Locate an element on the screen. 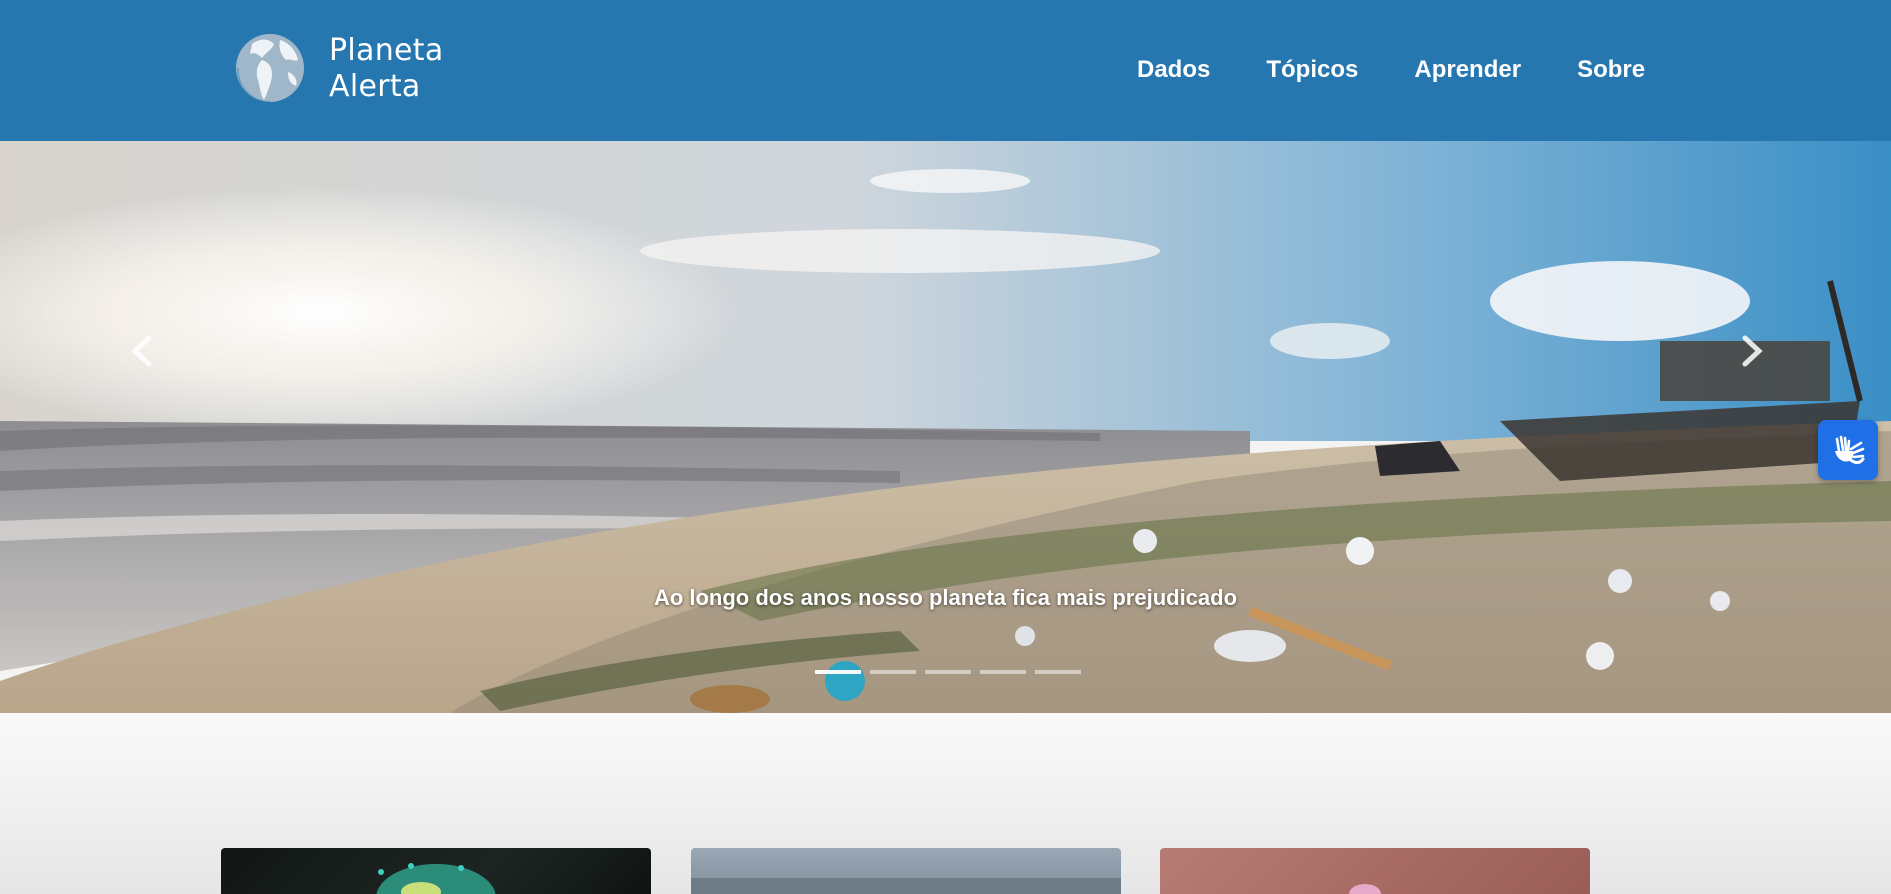 This screenshot has height=894, width=1891. nav-link-aprender: Aprender is located at coordinates (1467, 70).